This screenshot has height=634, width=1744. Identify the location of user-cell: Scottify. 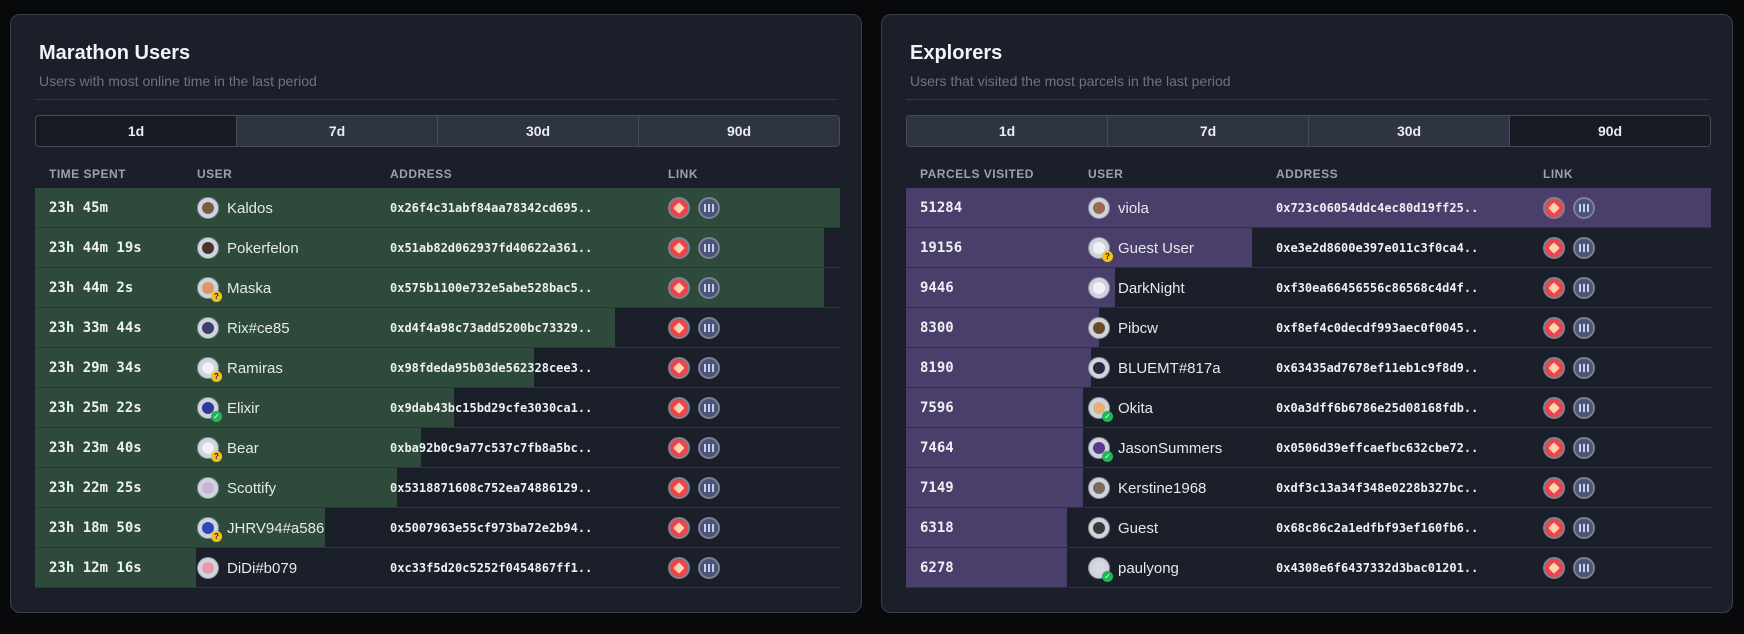
(236, 488).